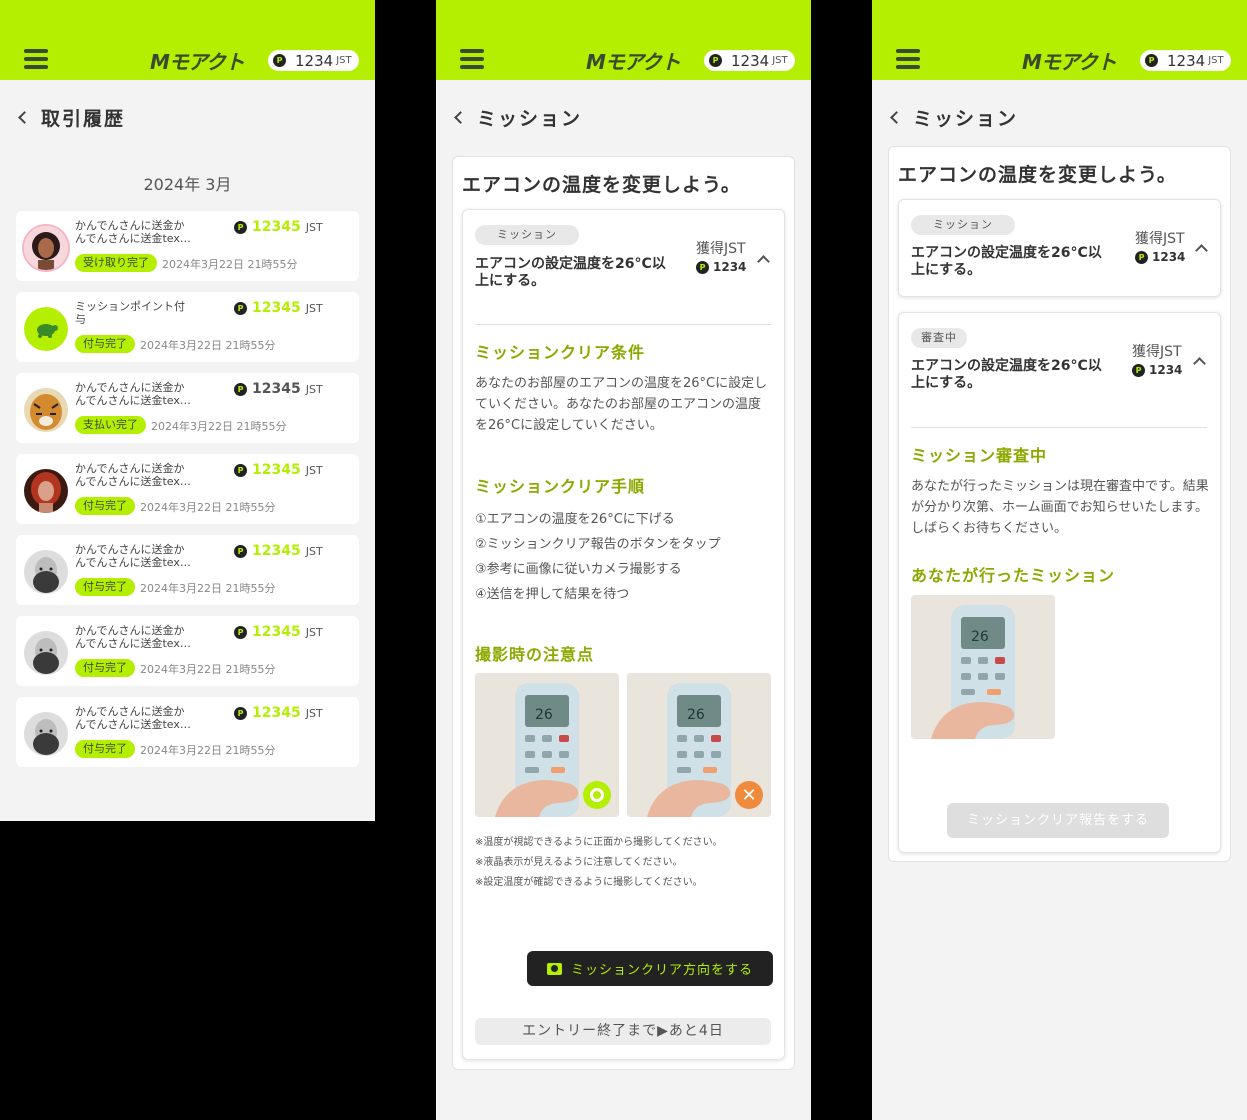 The width and height of the screenshot is (1247, 1120). Describe the element at coordinates (130, 313) in the screenshot. I see `transaction-description: ミッションポイント付与` at that location.